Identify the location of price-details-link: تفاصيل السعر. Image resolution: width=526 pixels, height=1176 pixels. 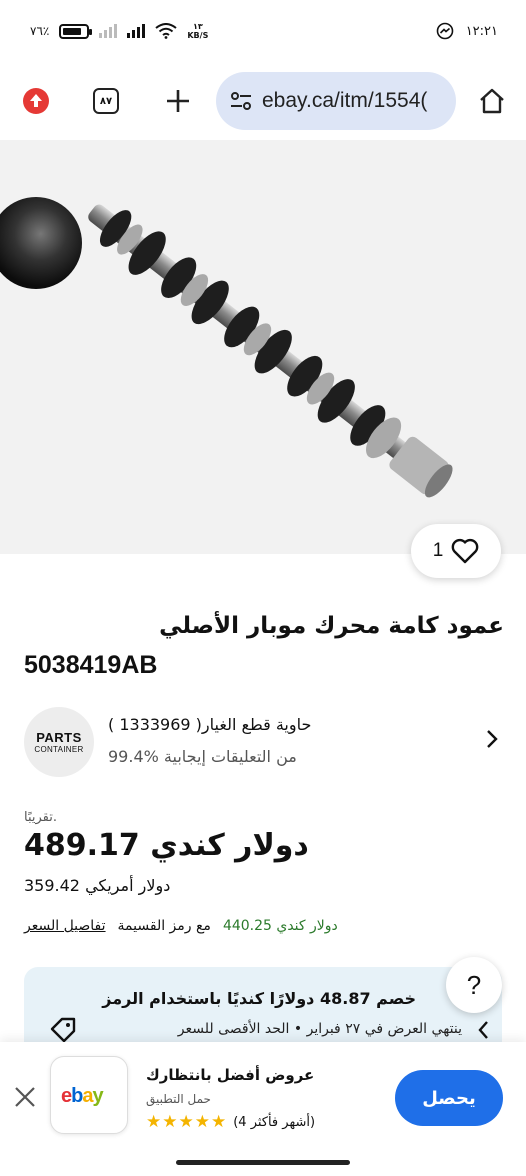
(65, 926).